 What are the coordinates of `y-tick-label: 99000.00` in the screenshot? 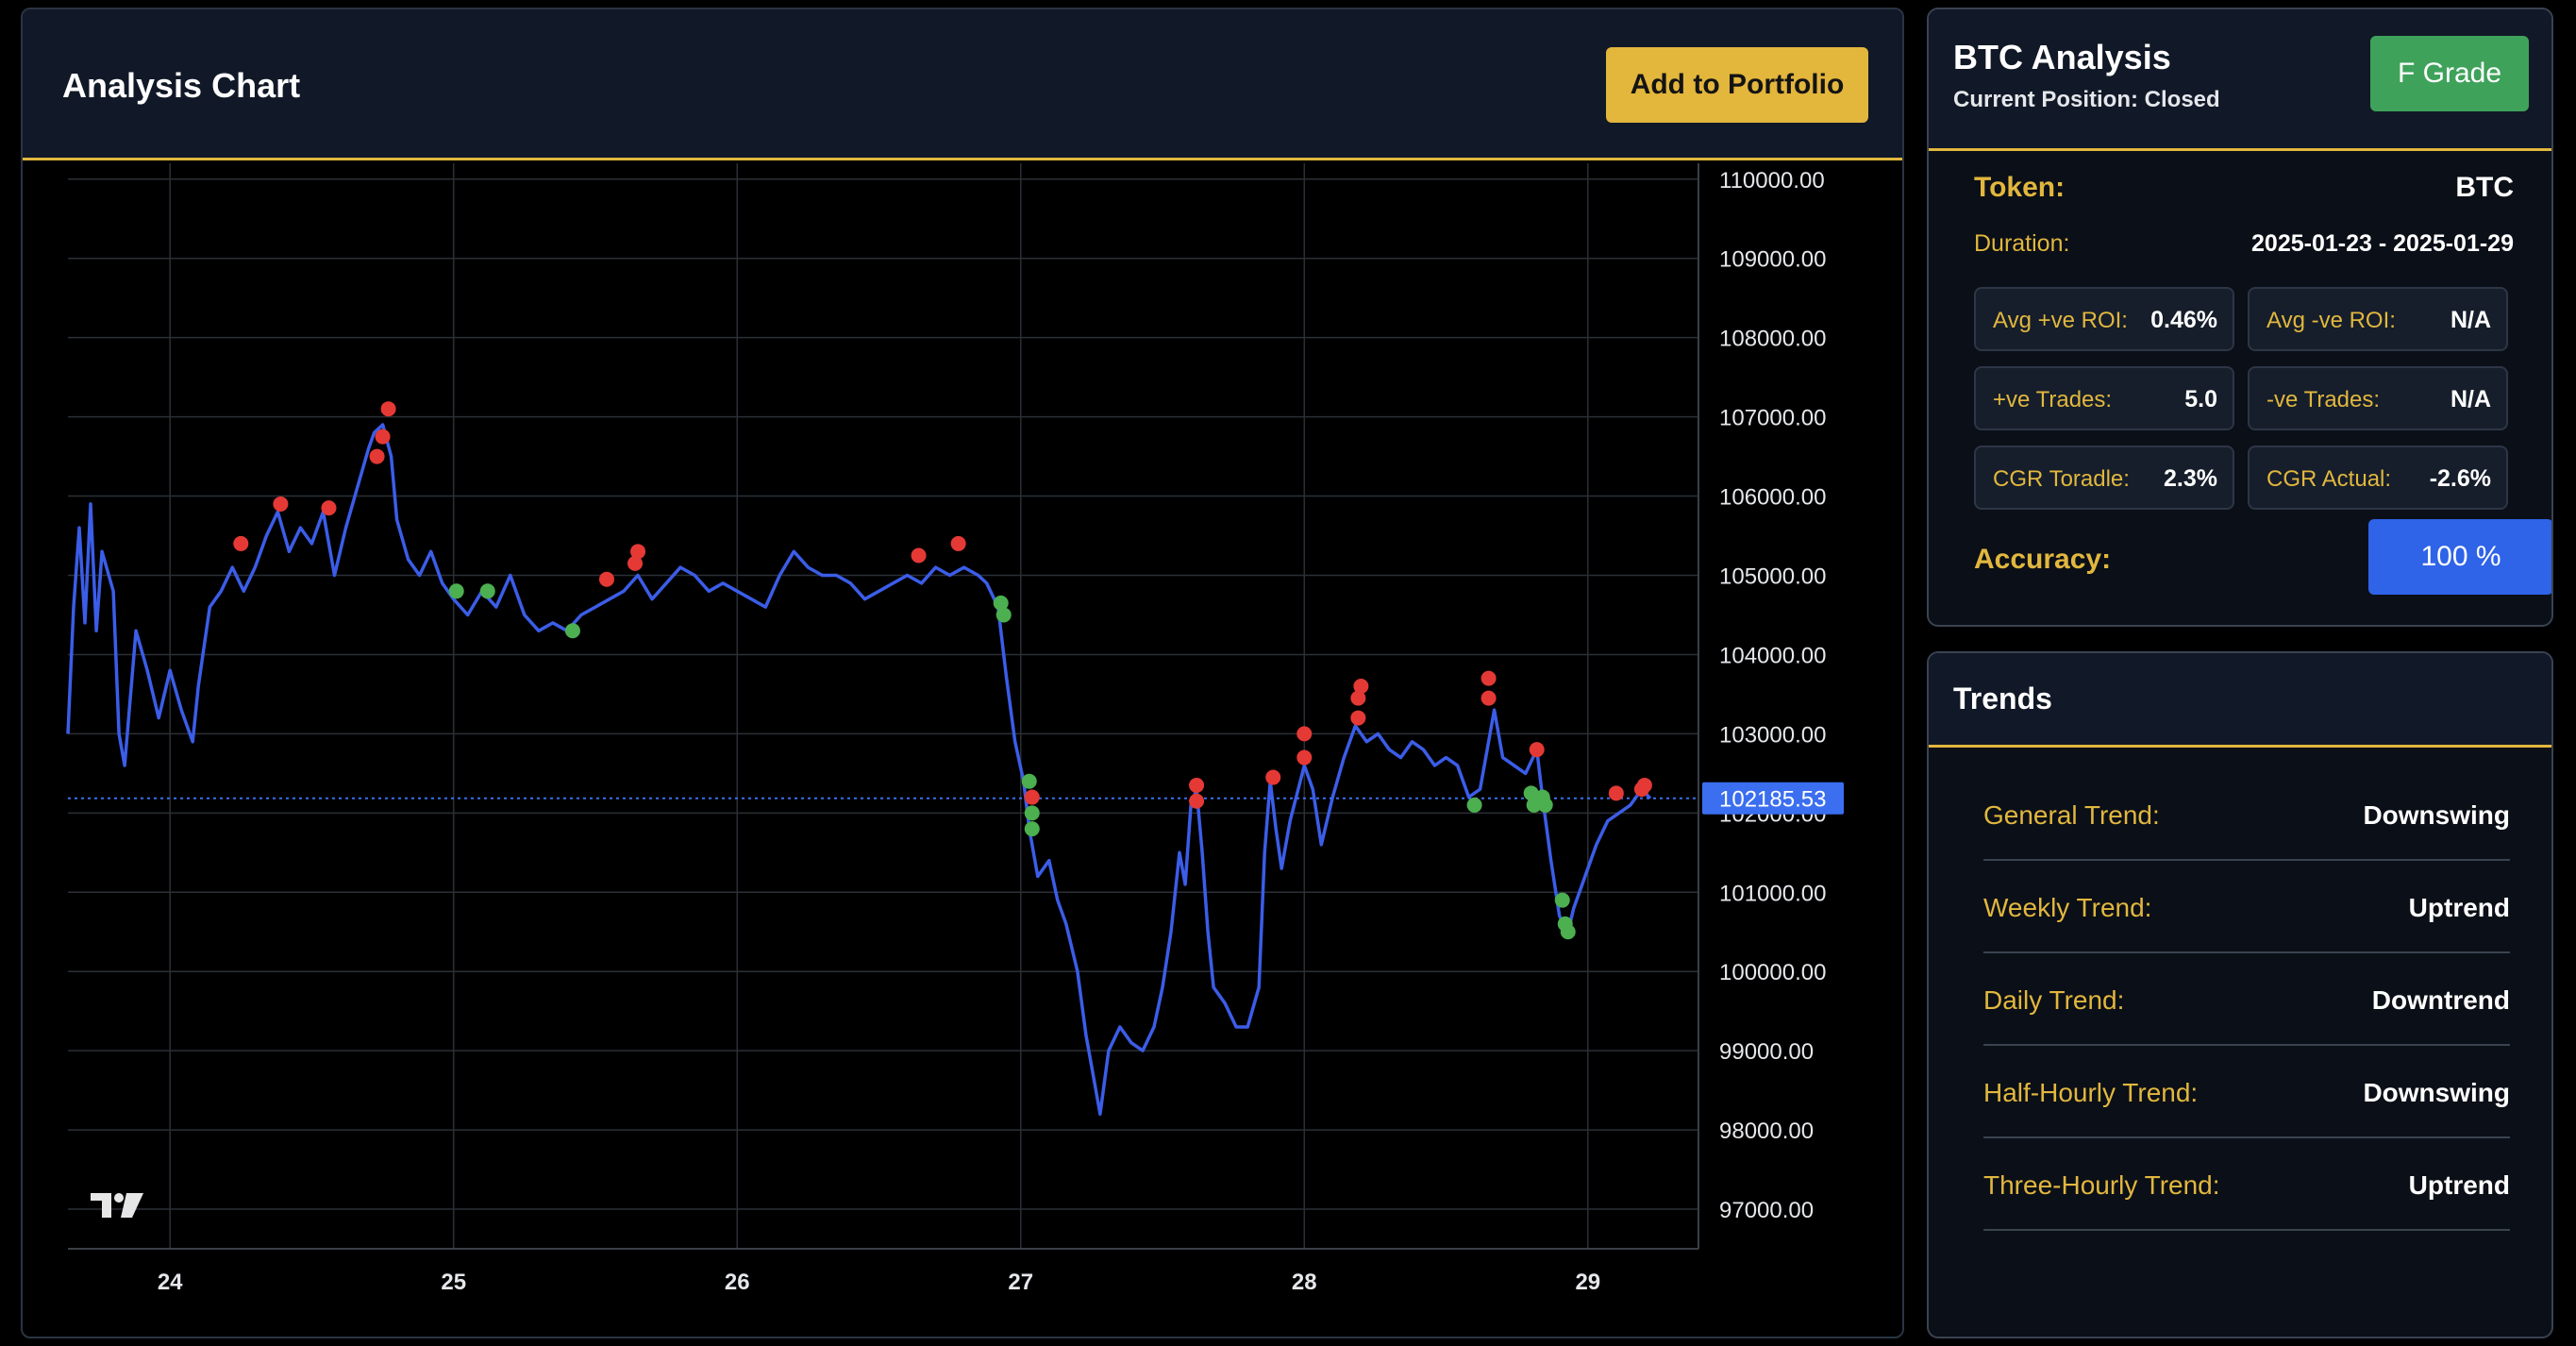 It's located at (1766, 1052).